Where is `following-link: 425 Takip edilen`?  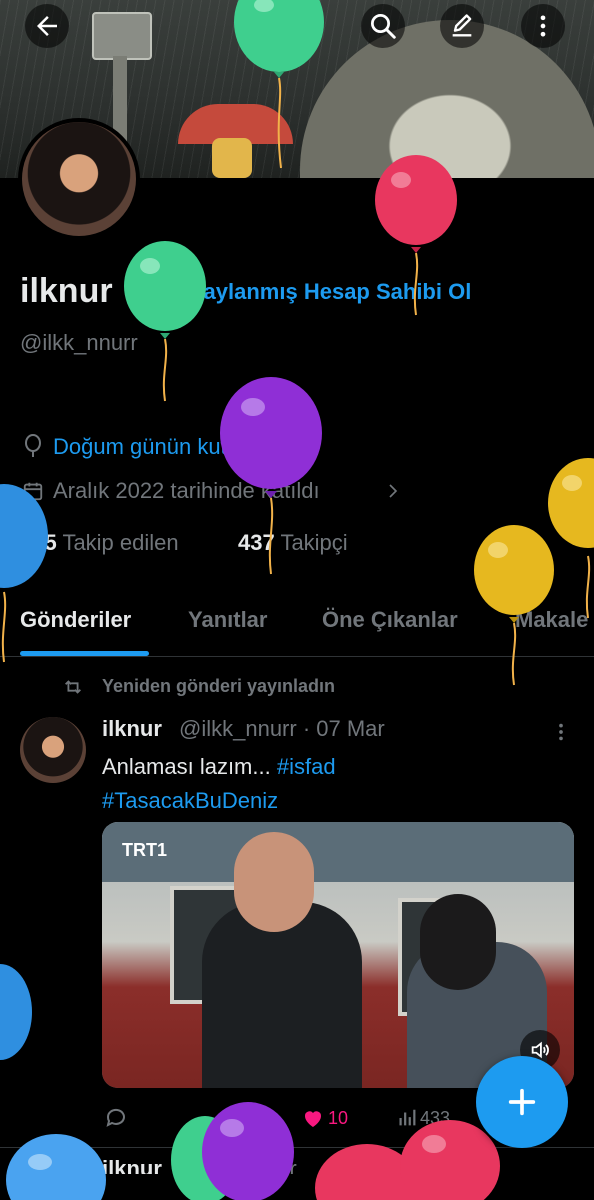
following-link: 425 Takip edilen is located at coordinates (99, 543).